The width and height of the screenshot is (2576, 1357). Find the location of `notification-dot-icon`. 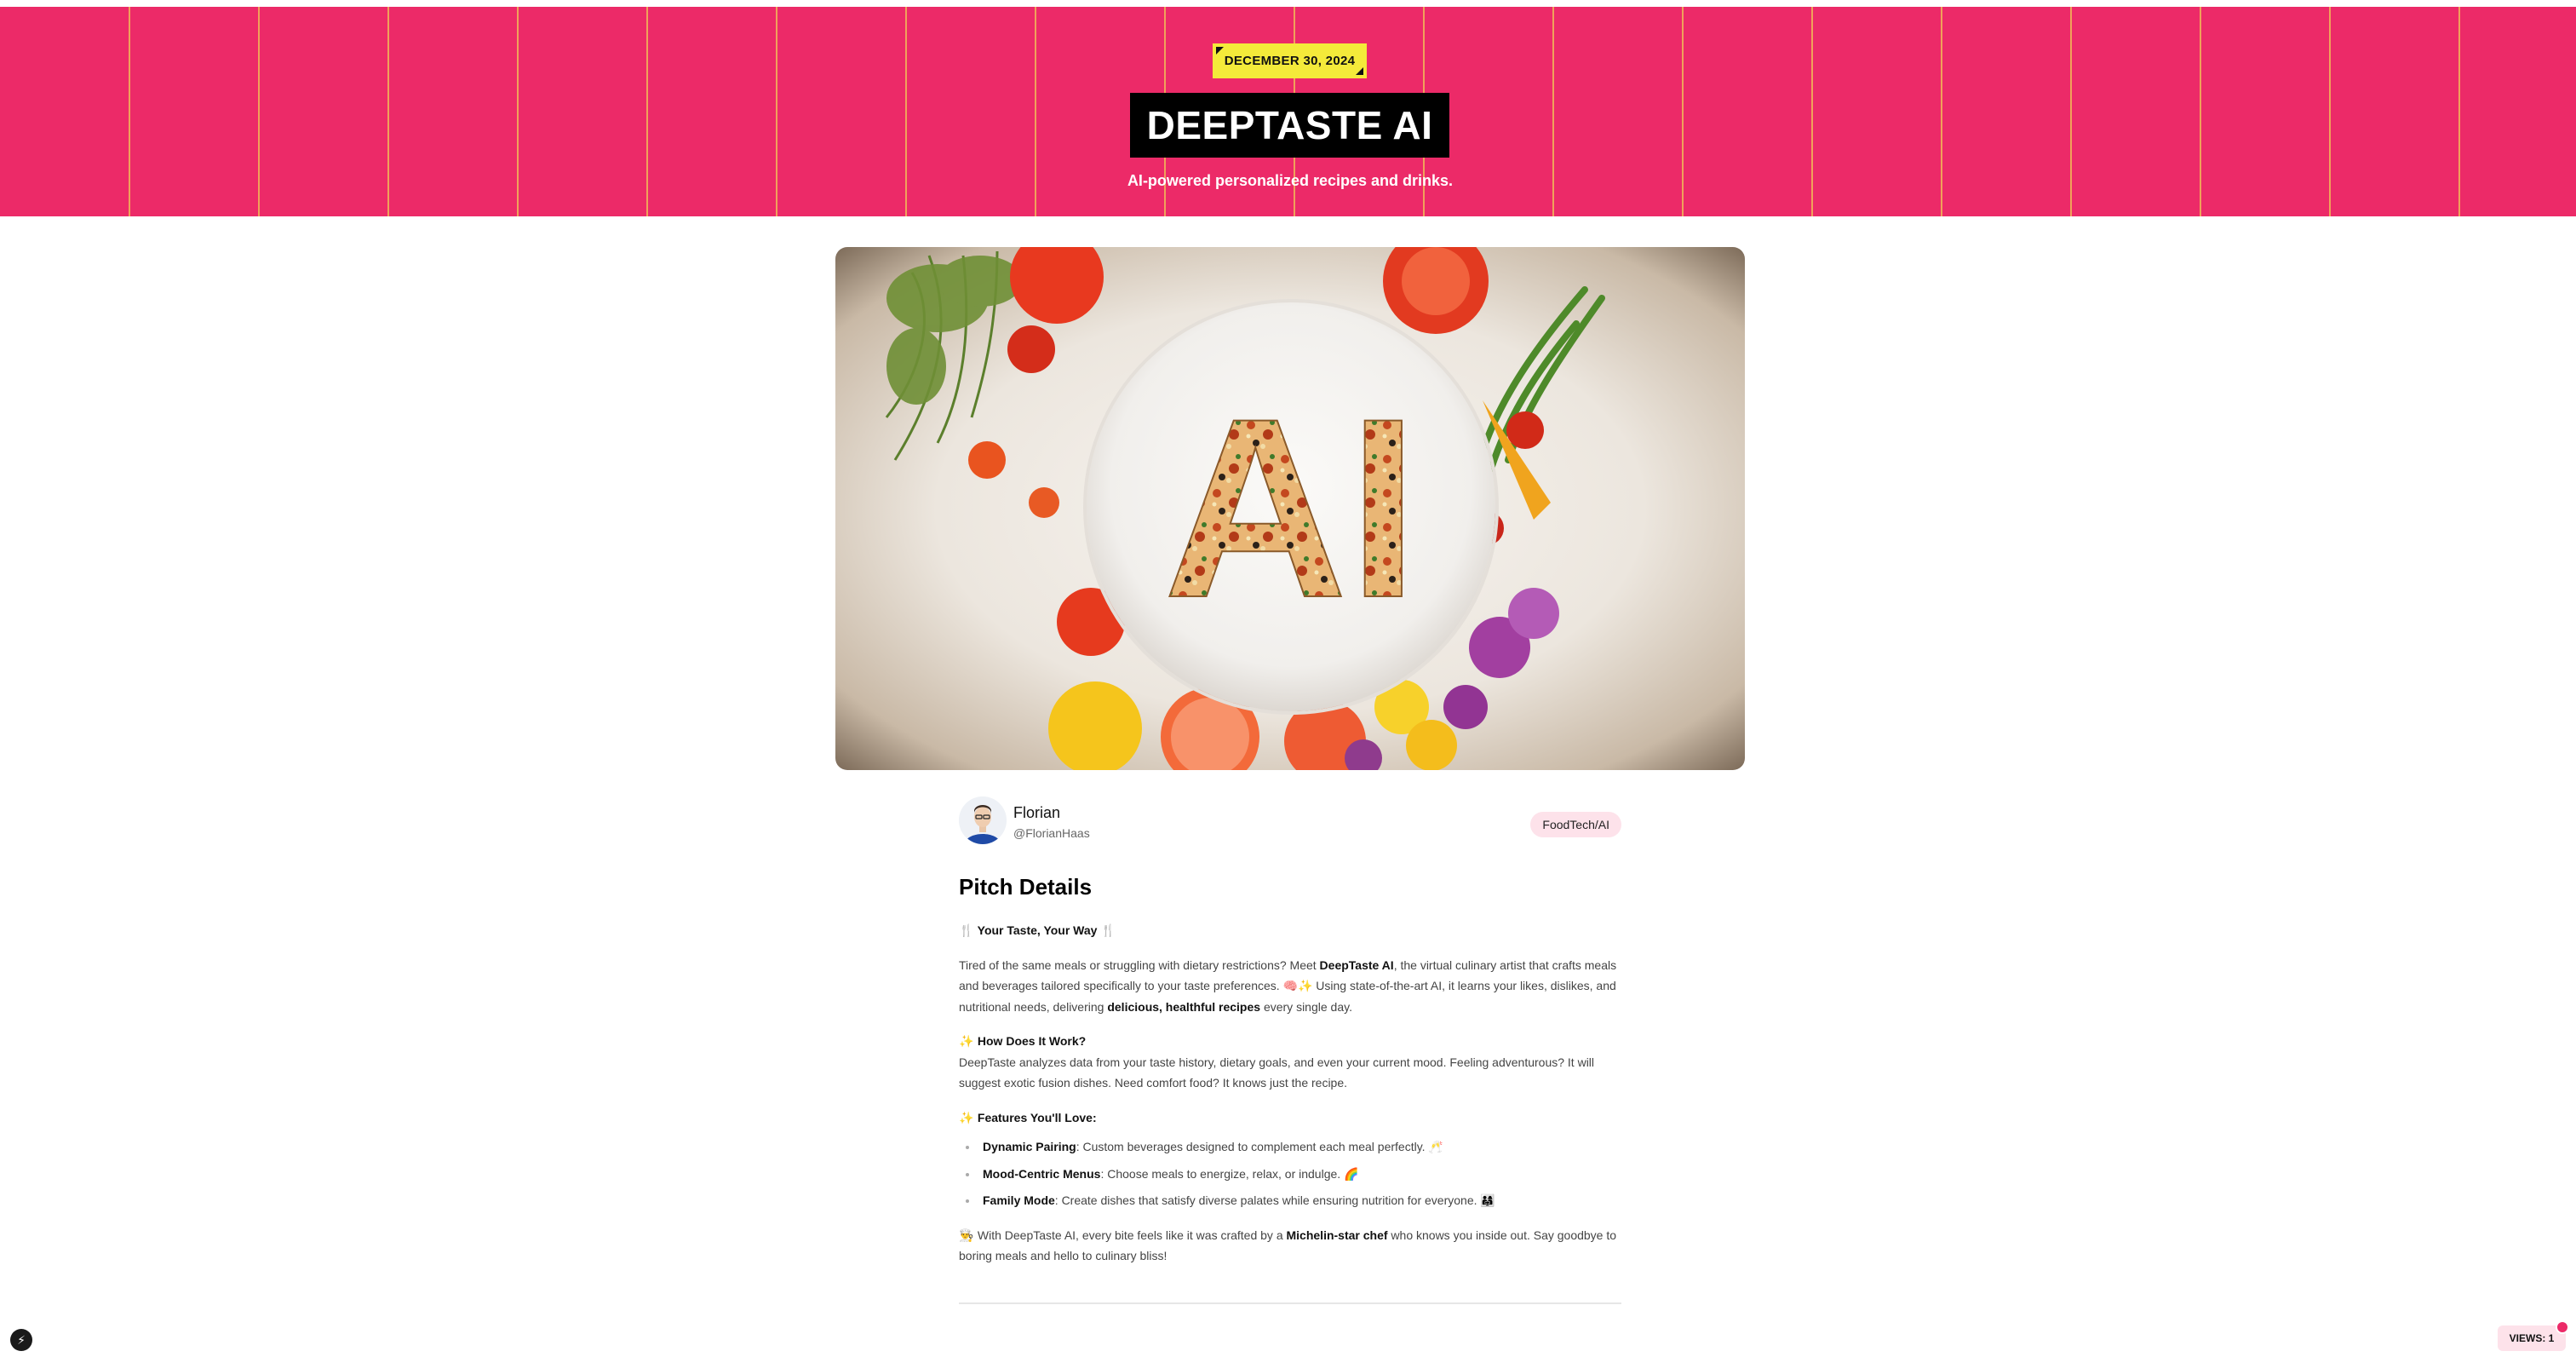

notification-dot-icon is located at coordinates (2562, 1327).